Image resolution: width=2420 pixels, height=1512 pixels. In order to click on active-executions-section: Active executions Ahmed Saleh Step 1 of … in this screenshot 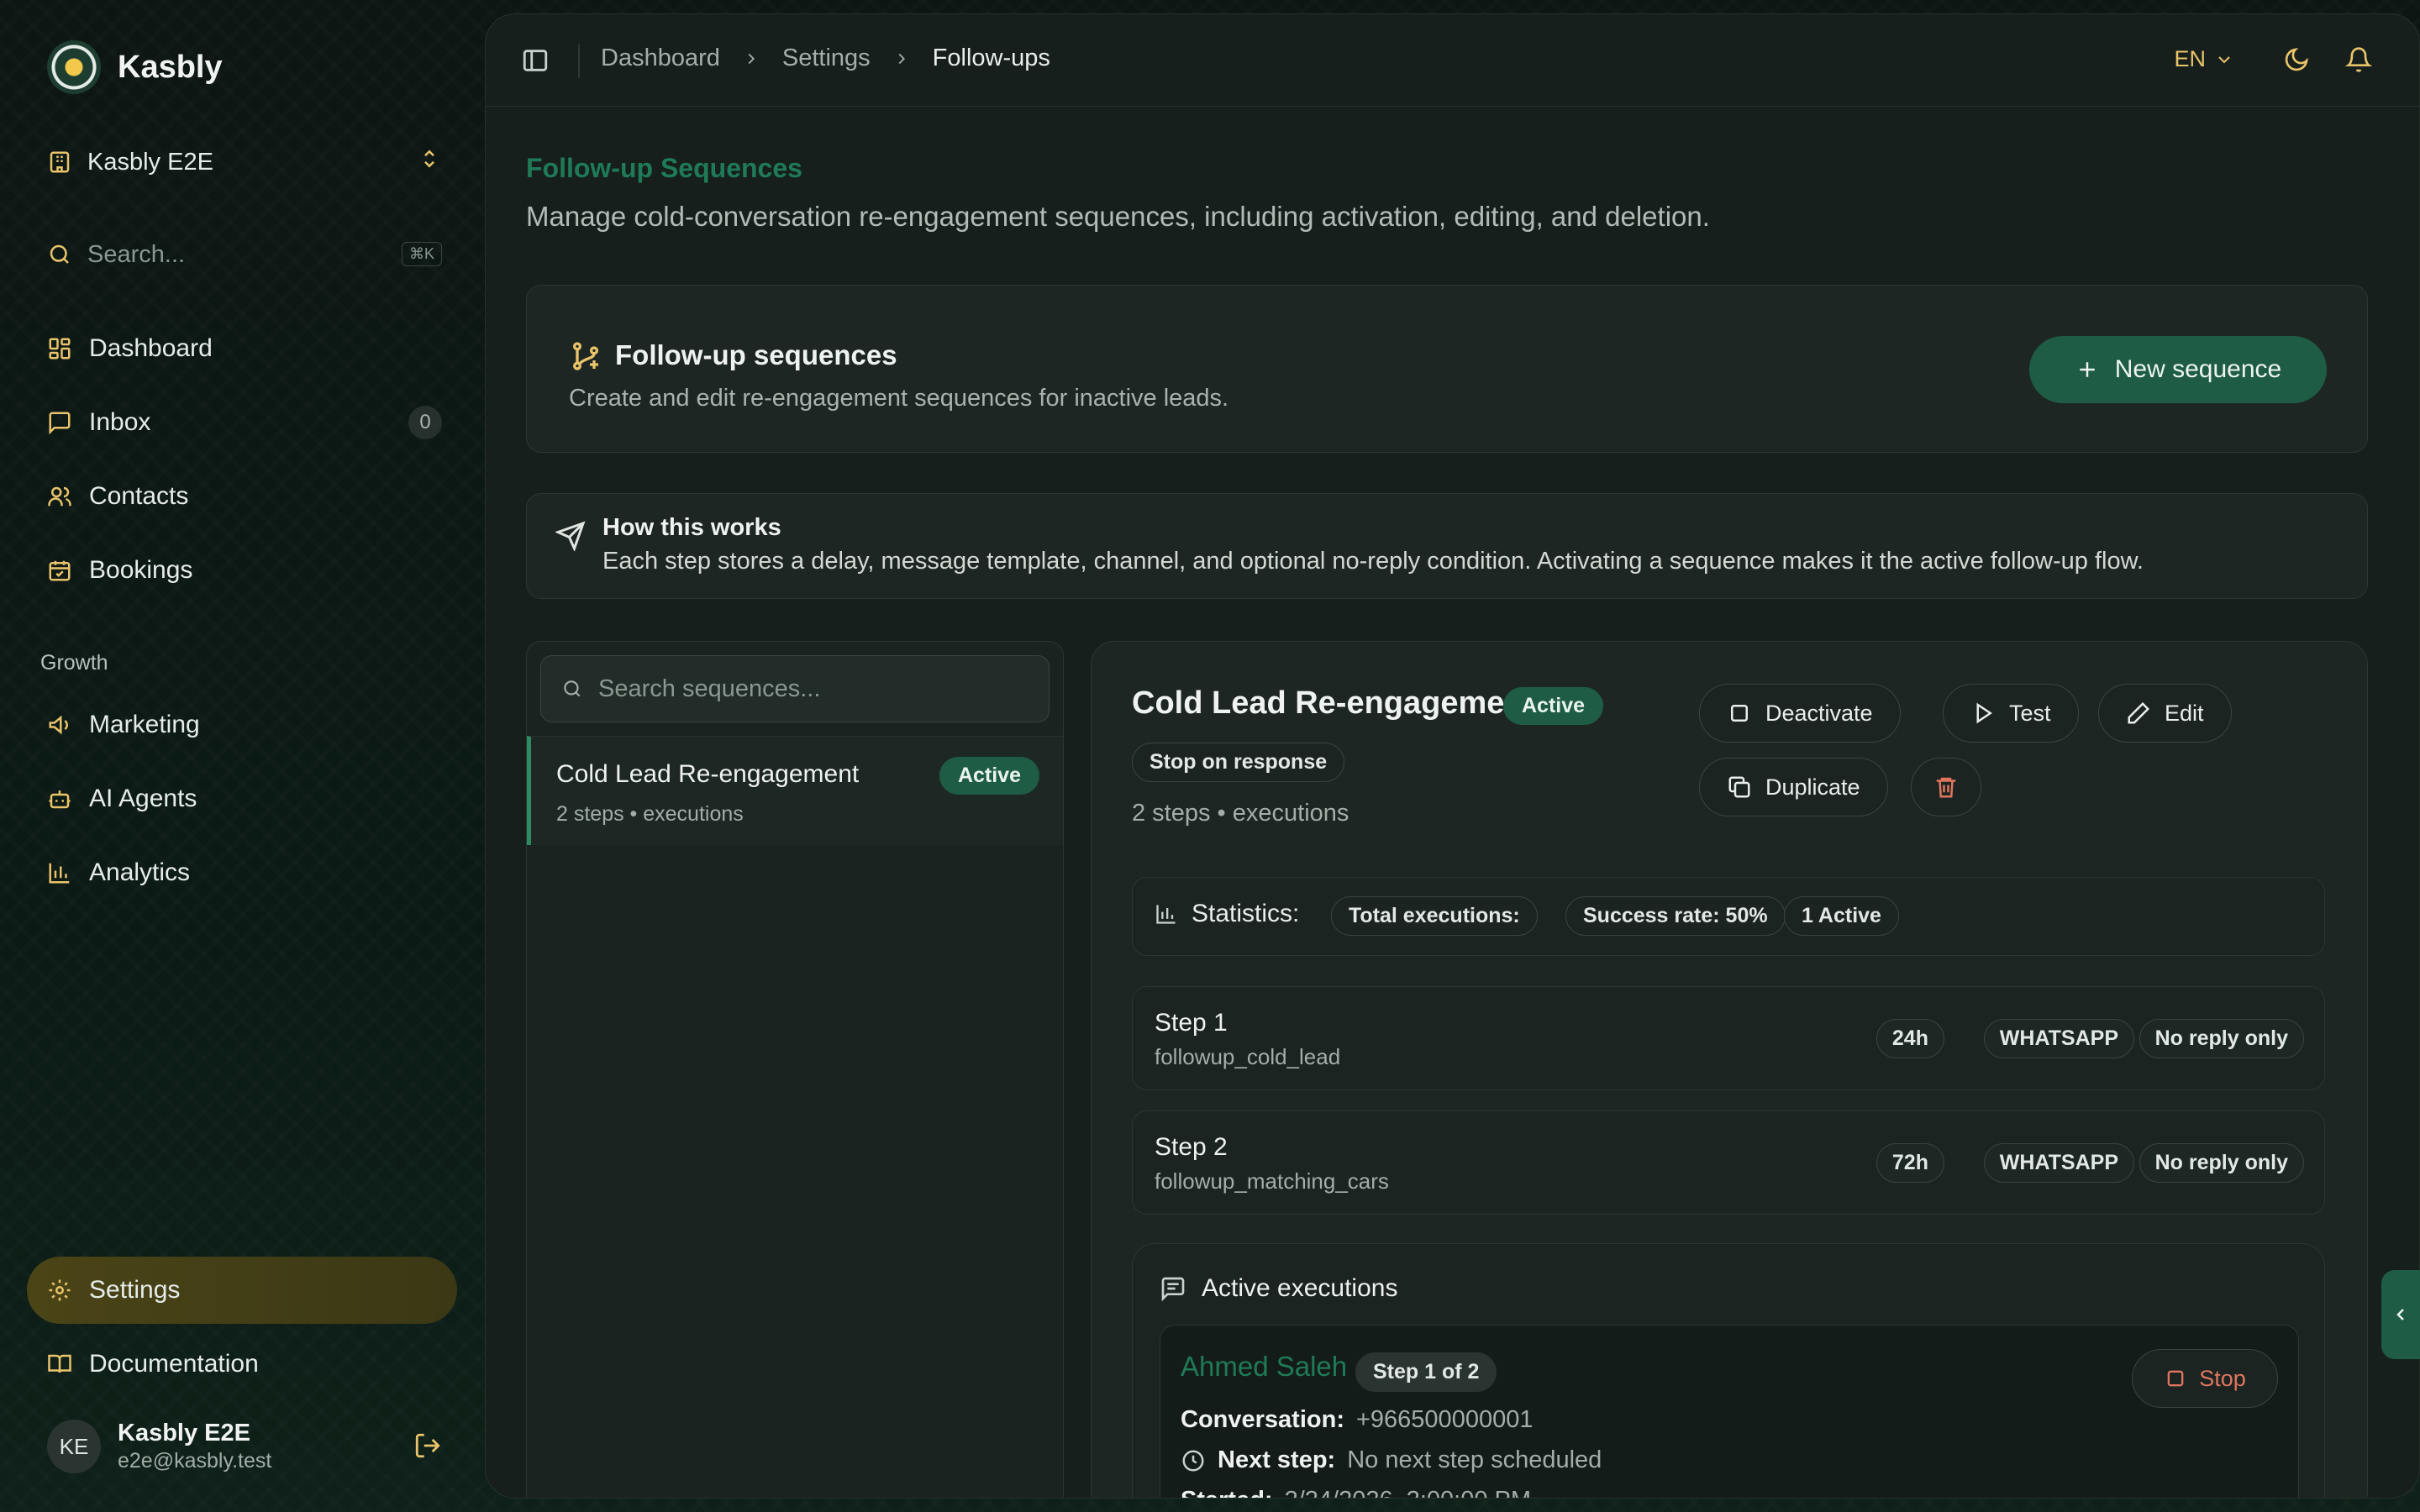, I will do `click(1729, 1370)`.